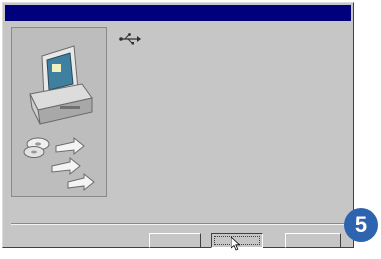 The height and width of the screenshot is (259, 381). What do you see at coordinates (130, 41) in the screenshot?
I see `usb-icon` at bounding box center [130, 41].